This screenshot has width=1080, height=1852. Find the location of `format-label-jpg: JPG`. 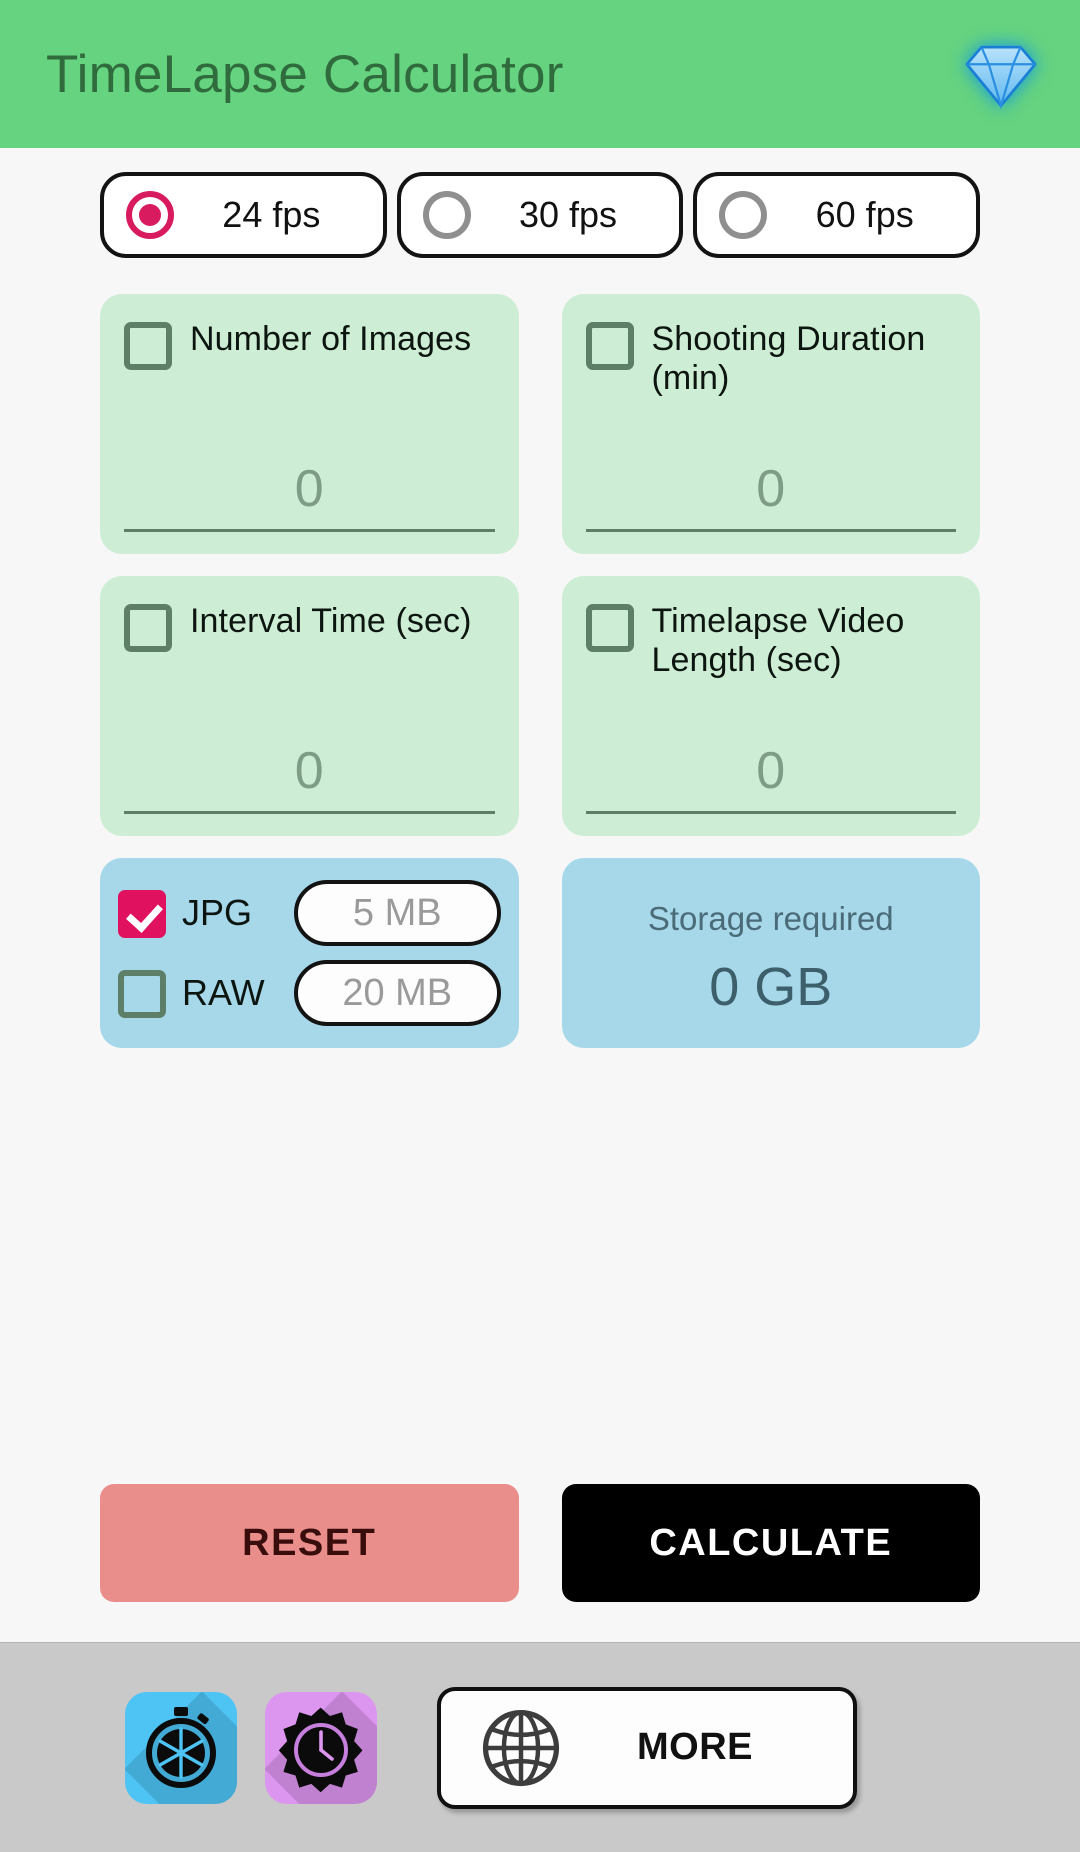

format-label-jpg: JPG is located at coordinates (217, 912).